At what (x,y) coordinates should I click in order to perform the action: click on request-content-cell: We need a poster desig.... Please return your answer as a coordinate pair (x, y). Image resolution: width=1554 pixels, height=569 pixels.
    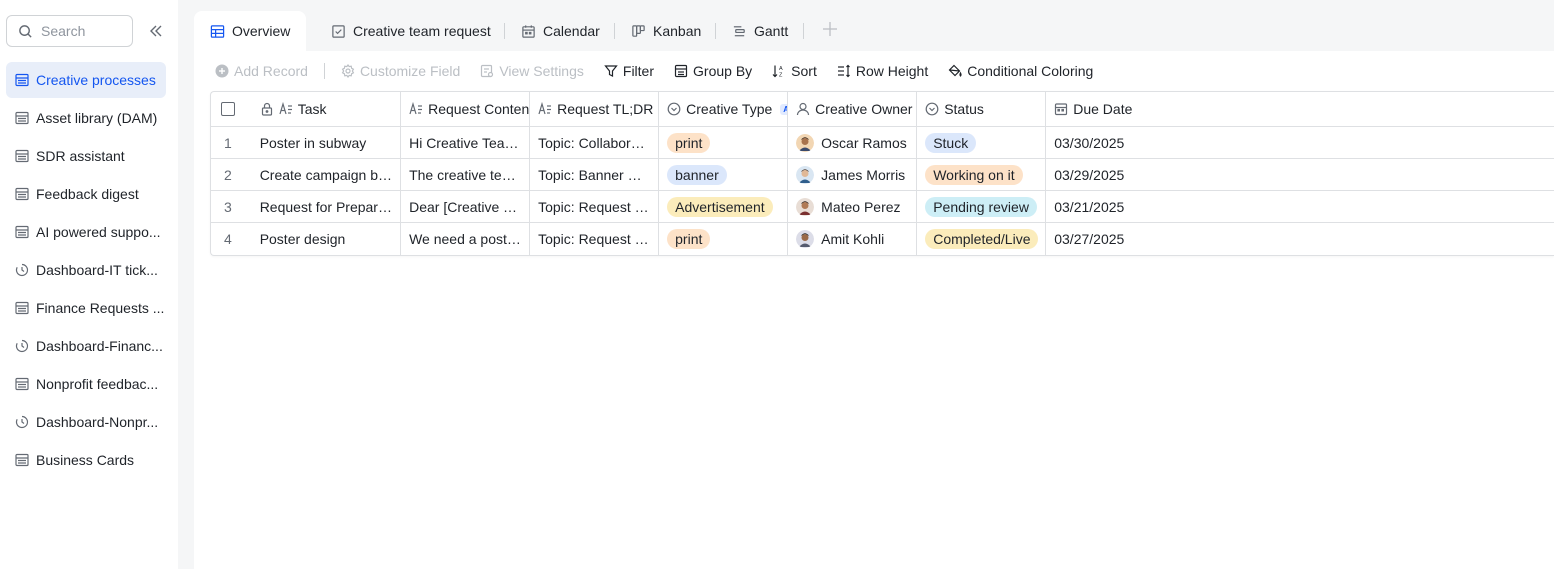
    Looking at the image, I should click on (466, 239).